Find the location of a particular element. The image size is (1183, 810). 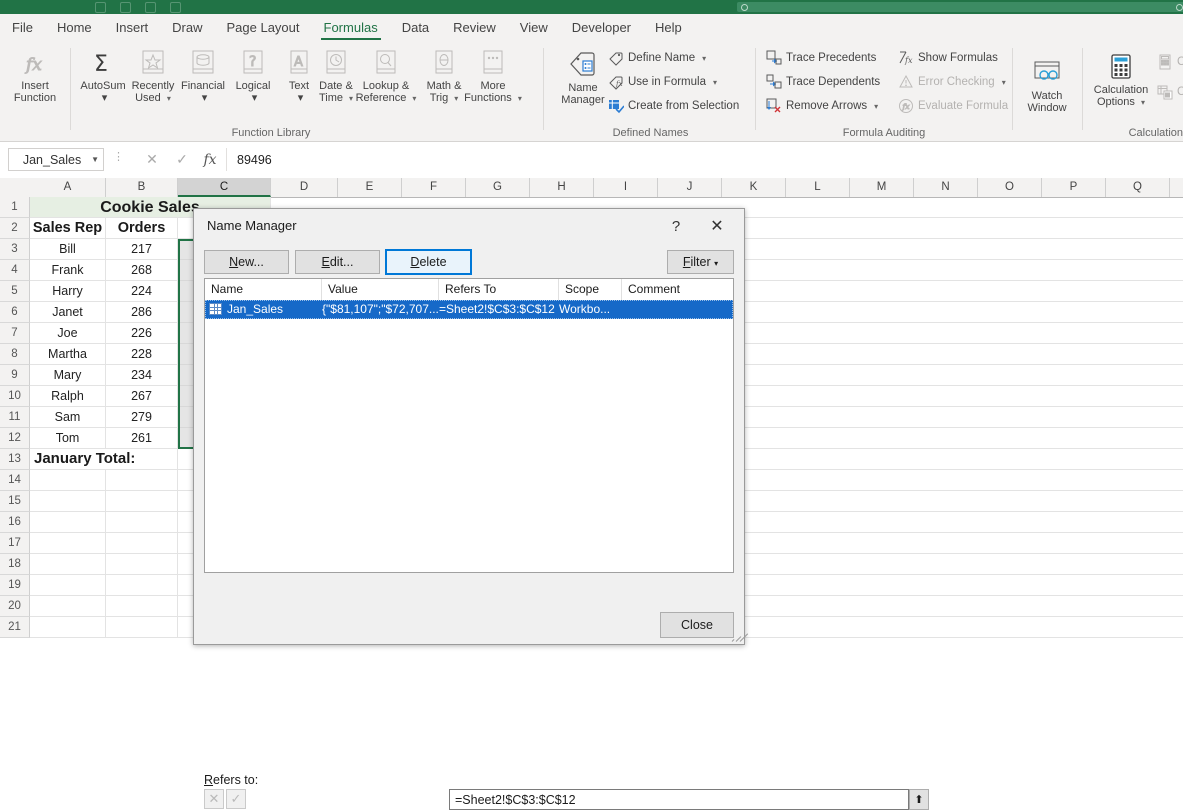

tab-developer: Developer is located at coordinates (601, 28).